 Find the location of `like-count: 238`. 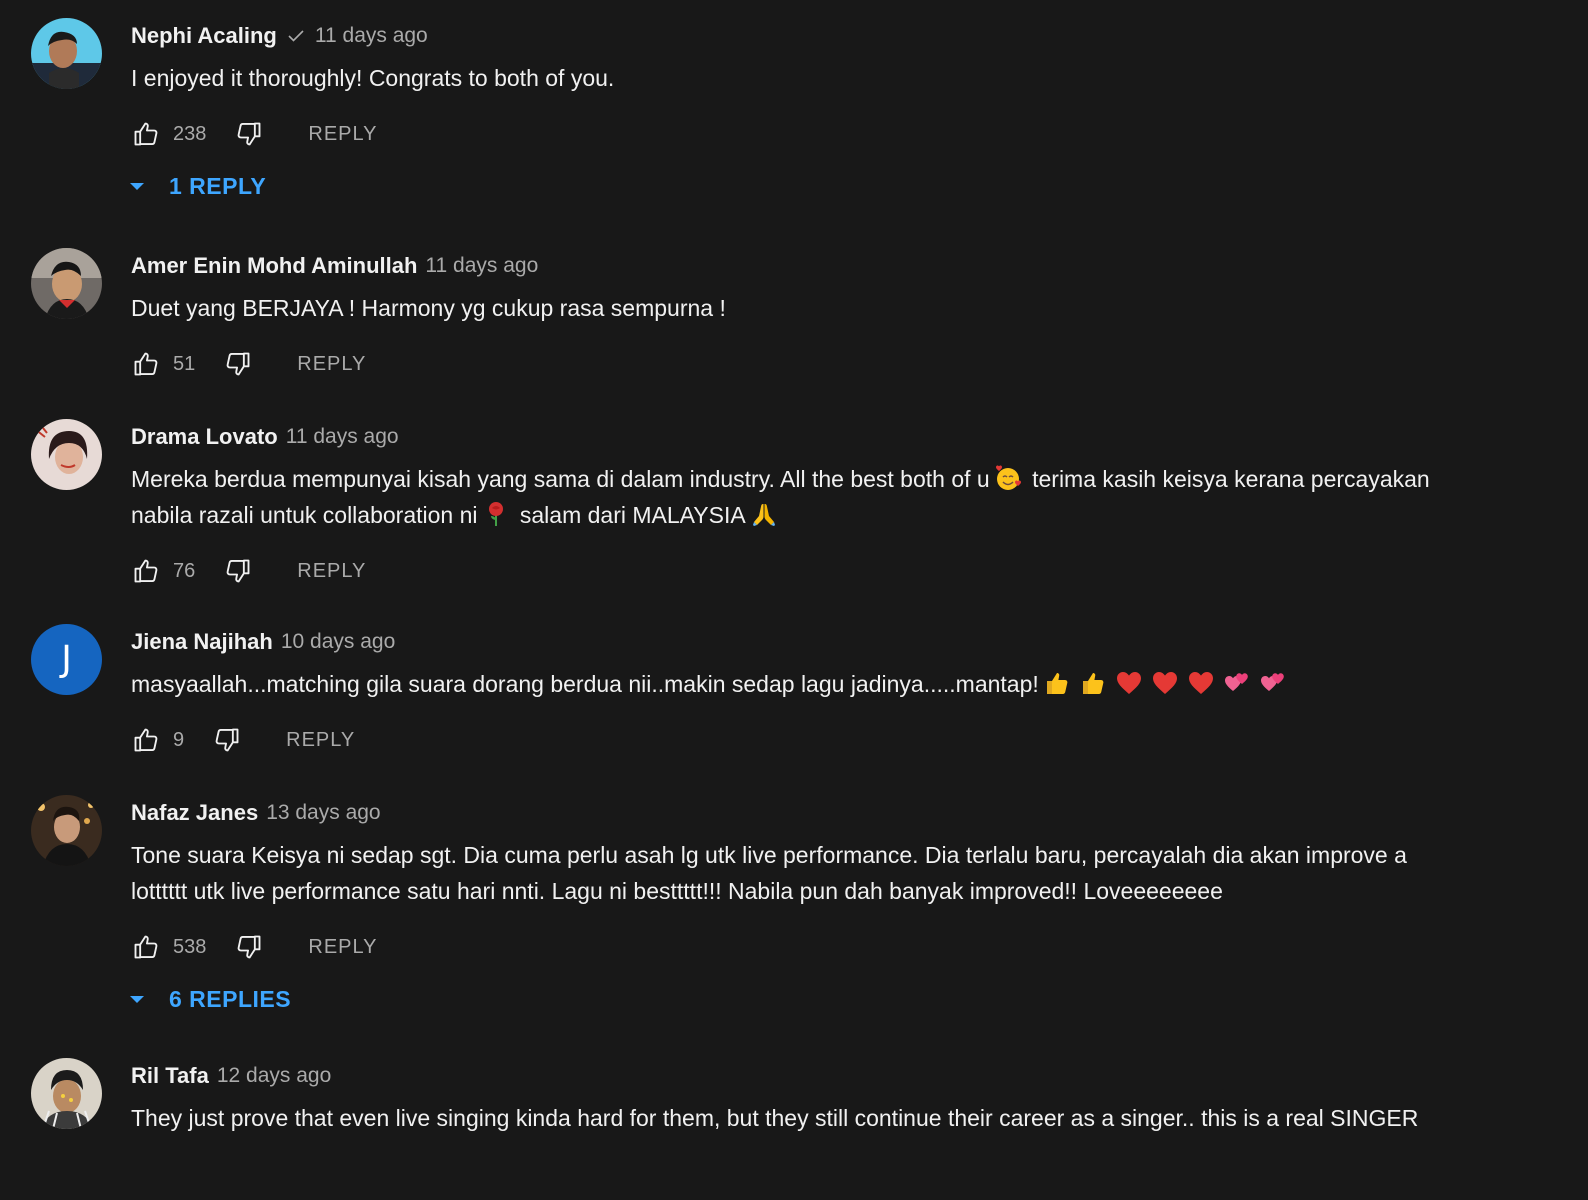

like-count: 238 is located at coordinates (190, 133).